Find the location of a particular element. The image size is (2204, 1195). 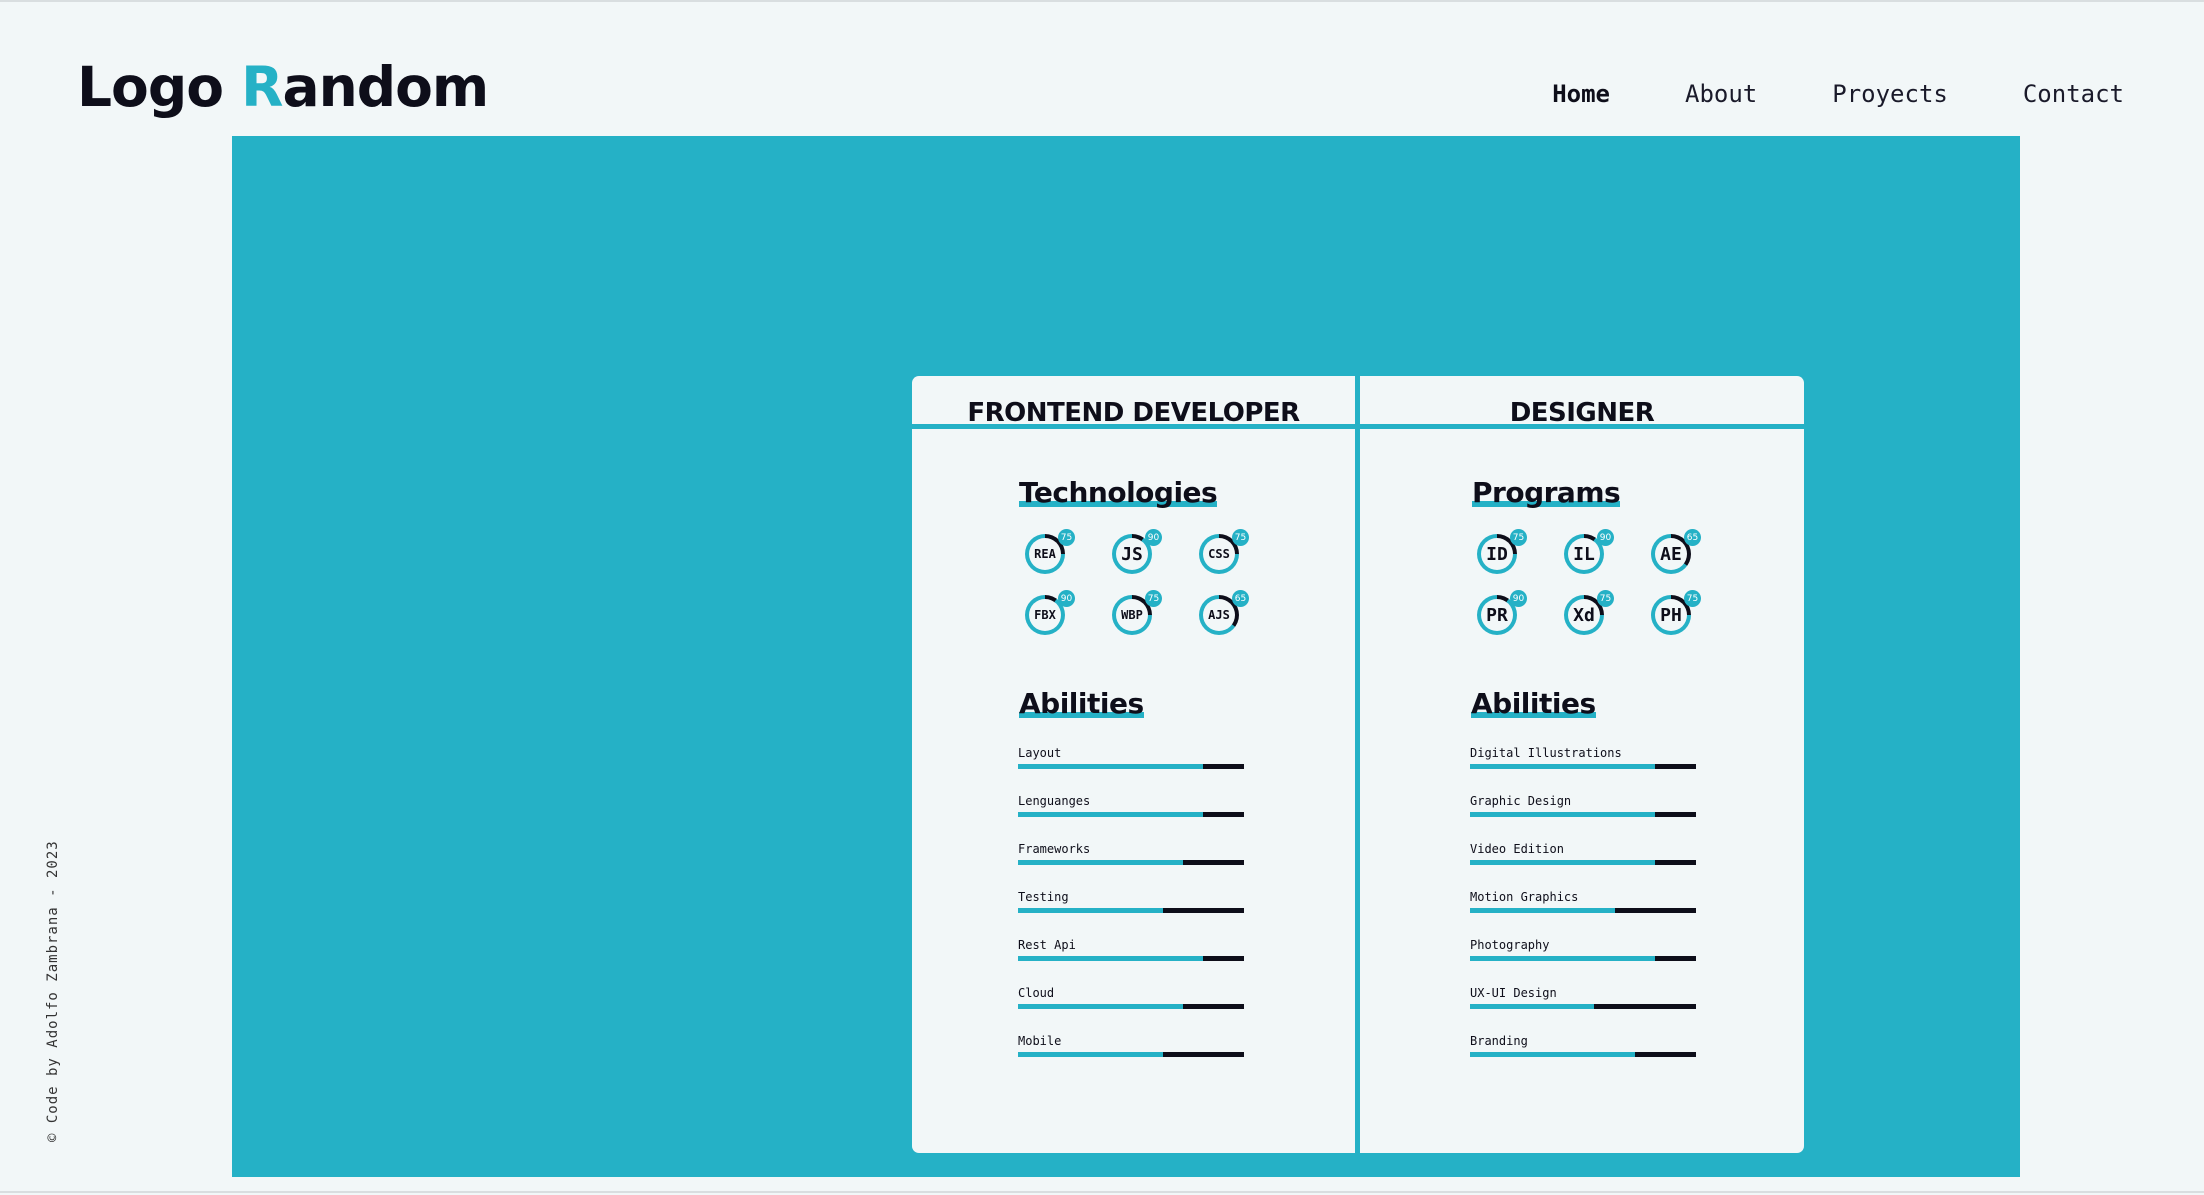

skill-row: Video Edition is located at coordinates (1583, 866).